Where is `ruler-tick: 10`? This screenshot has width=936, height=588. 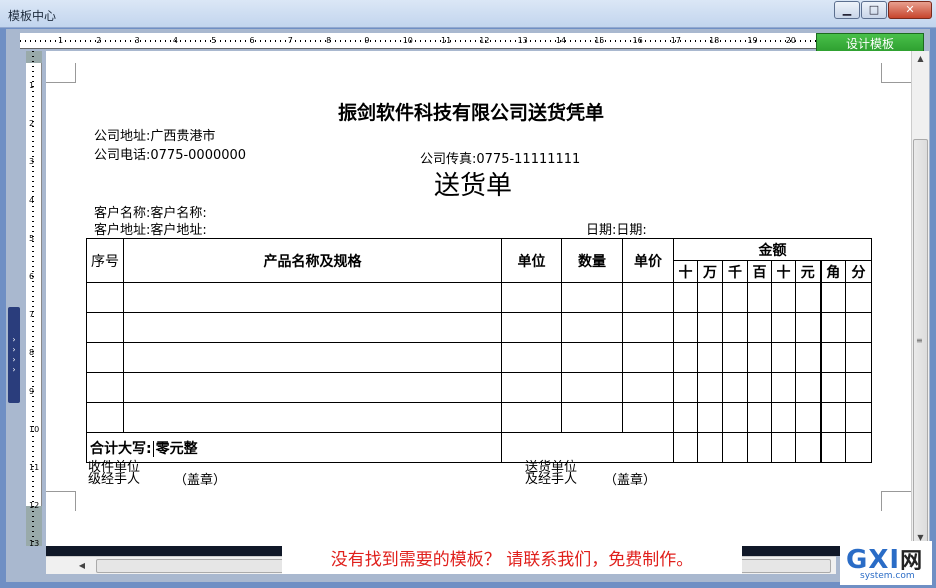
ruler-tick: 10 is located at coordinates (407, 40).